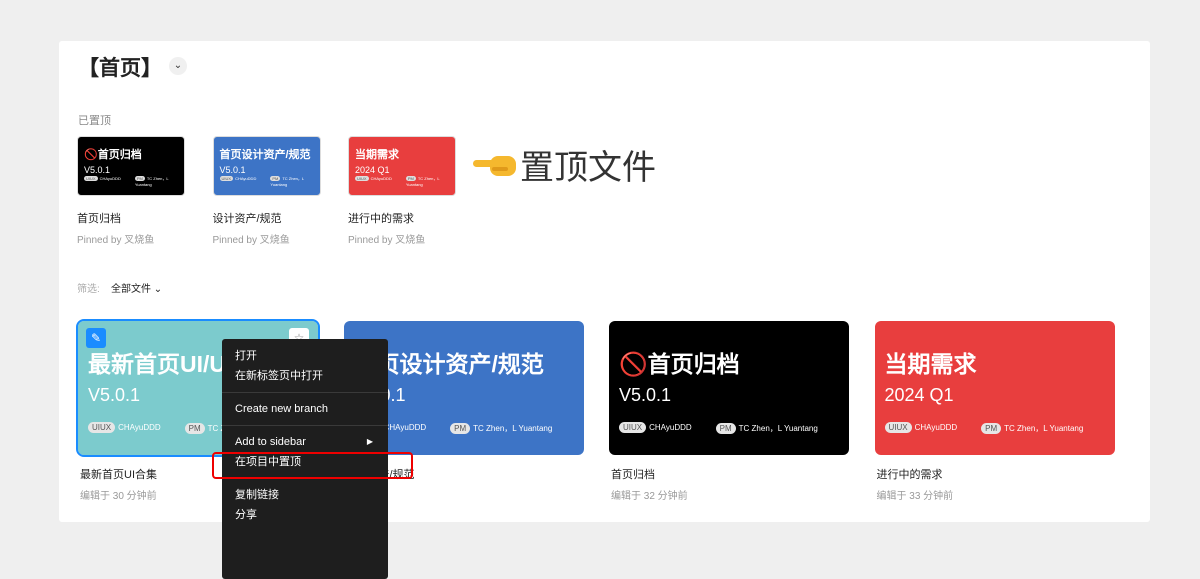  Describe the element at coordinates (649, 496) in the screenshot. I see `file-edited-time: 编辑于 32 分钟前` at that location.